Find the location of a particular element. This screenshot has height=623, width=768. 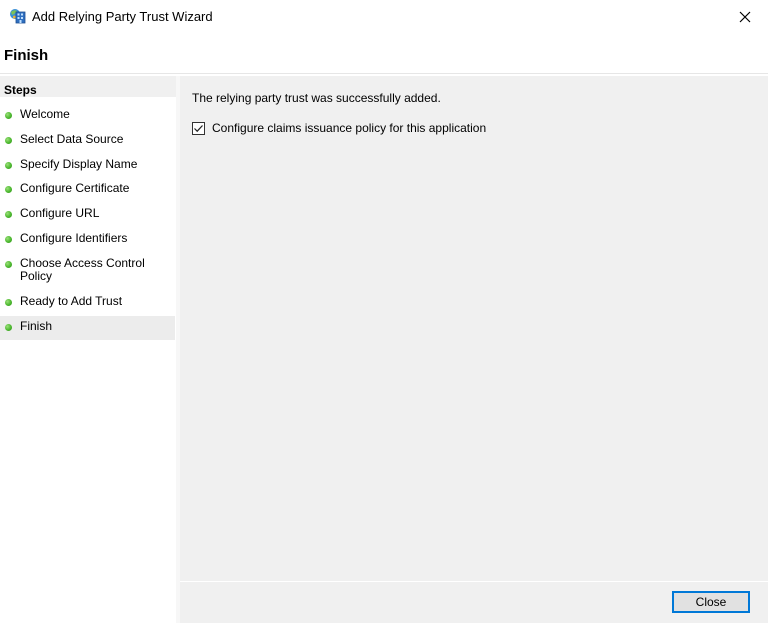

step-choose-access-control-policy: Choose Access Control Policy is located at coordinates (75, 270).